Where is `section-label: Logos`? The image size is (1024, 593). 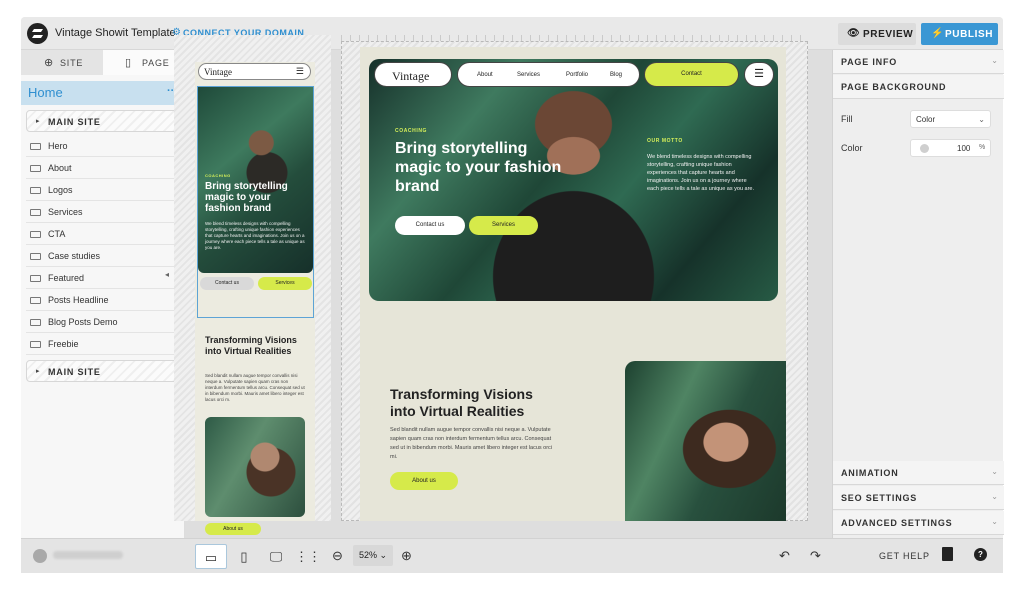 section-label: Logos is located at coordinates (60, 190).